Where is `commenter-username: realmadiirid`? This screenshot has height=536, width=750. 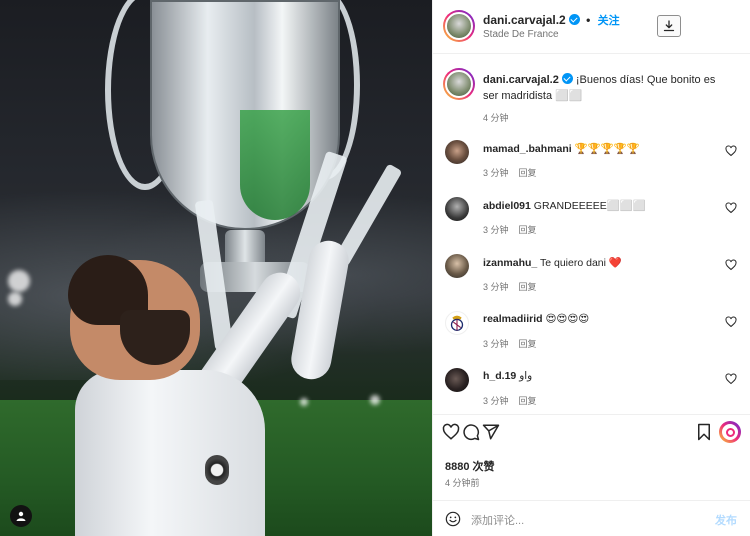
commenter-username: realmadiirid is located at coordinates (513, 319).